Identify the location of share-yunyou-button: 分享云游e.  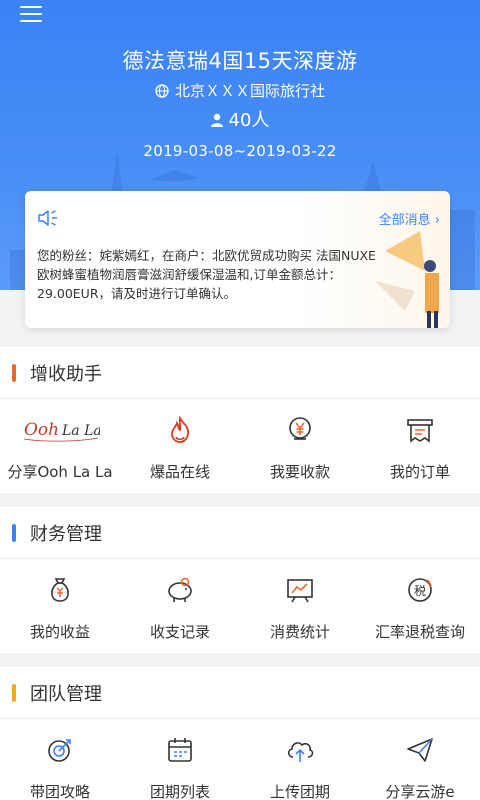
(420, 759).